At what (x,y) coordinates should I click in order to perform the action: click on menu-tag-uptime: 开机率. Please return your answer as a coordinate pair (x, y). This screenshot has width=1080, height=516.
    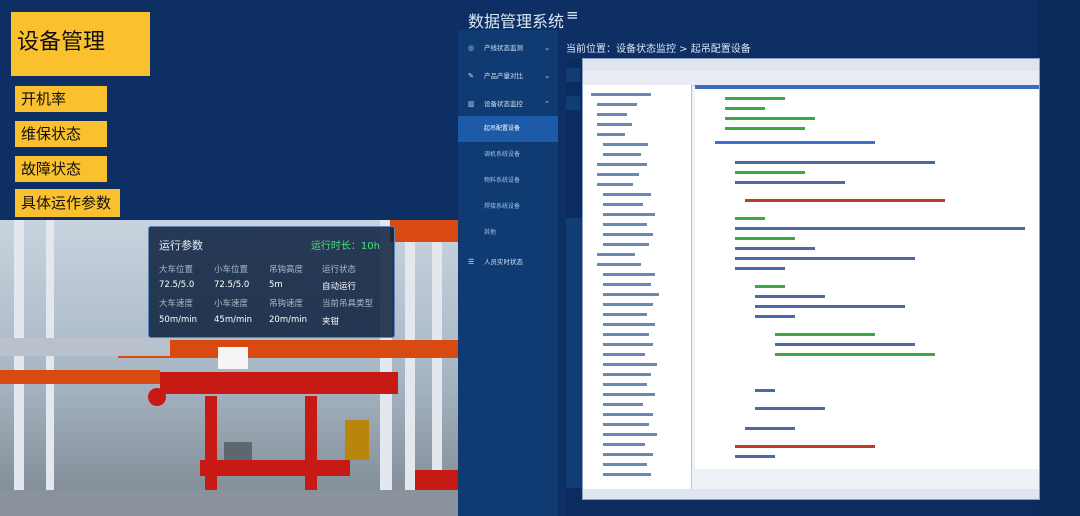
    Looking at the image, I should click on (61, 99).